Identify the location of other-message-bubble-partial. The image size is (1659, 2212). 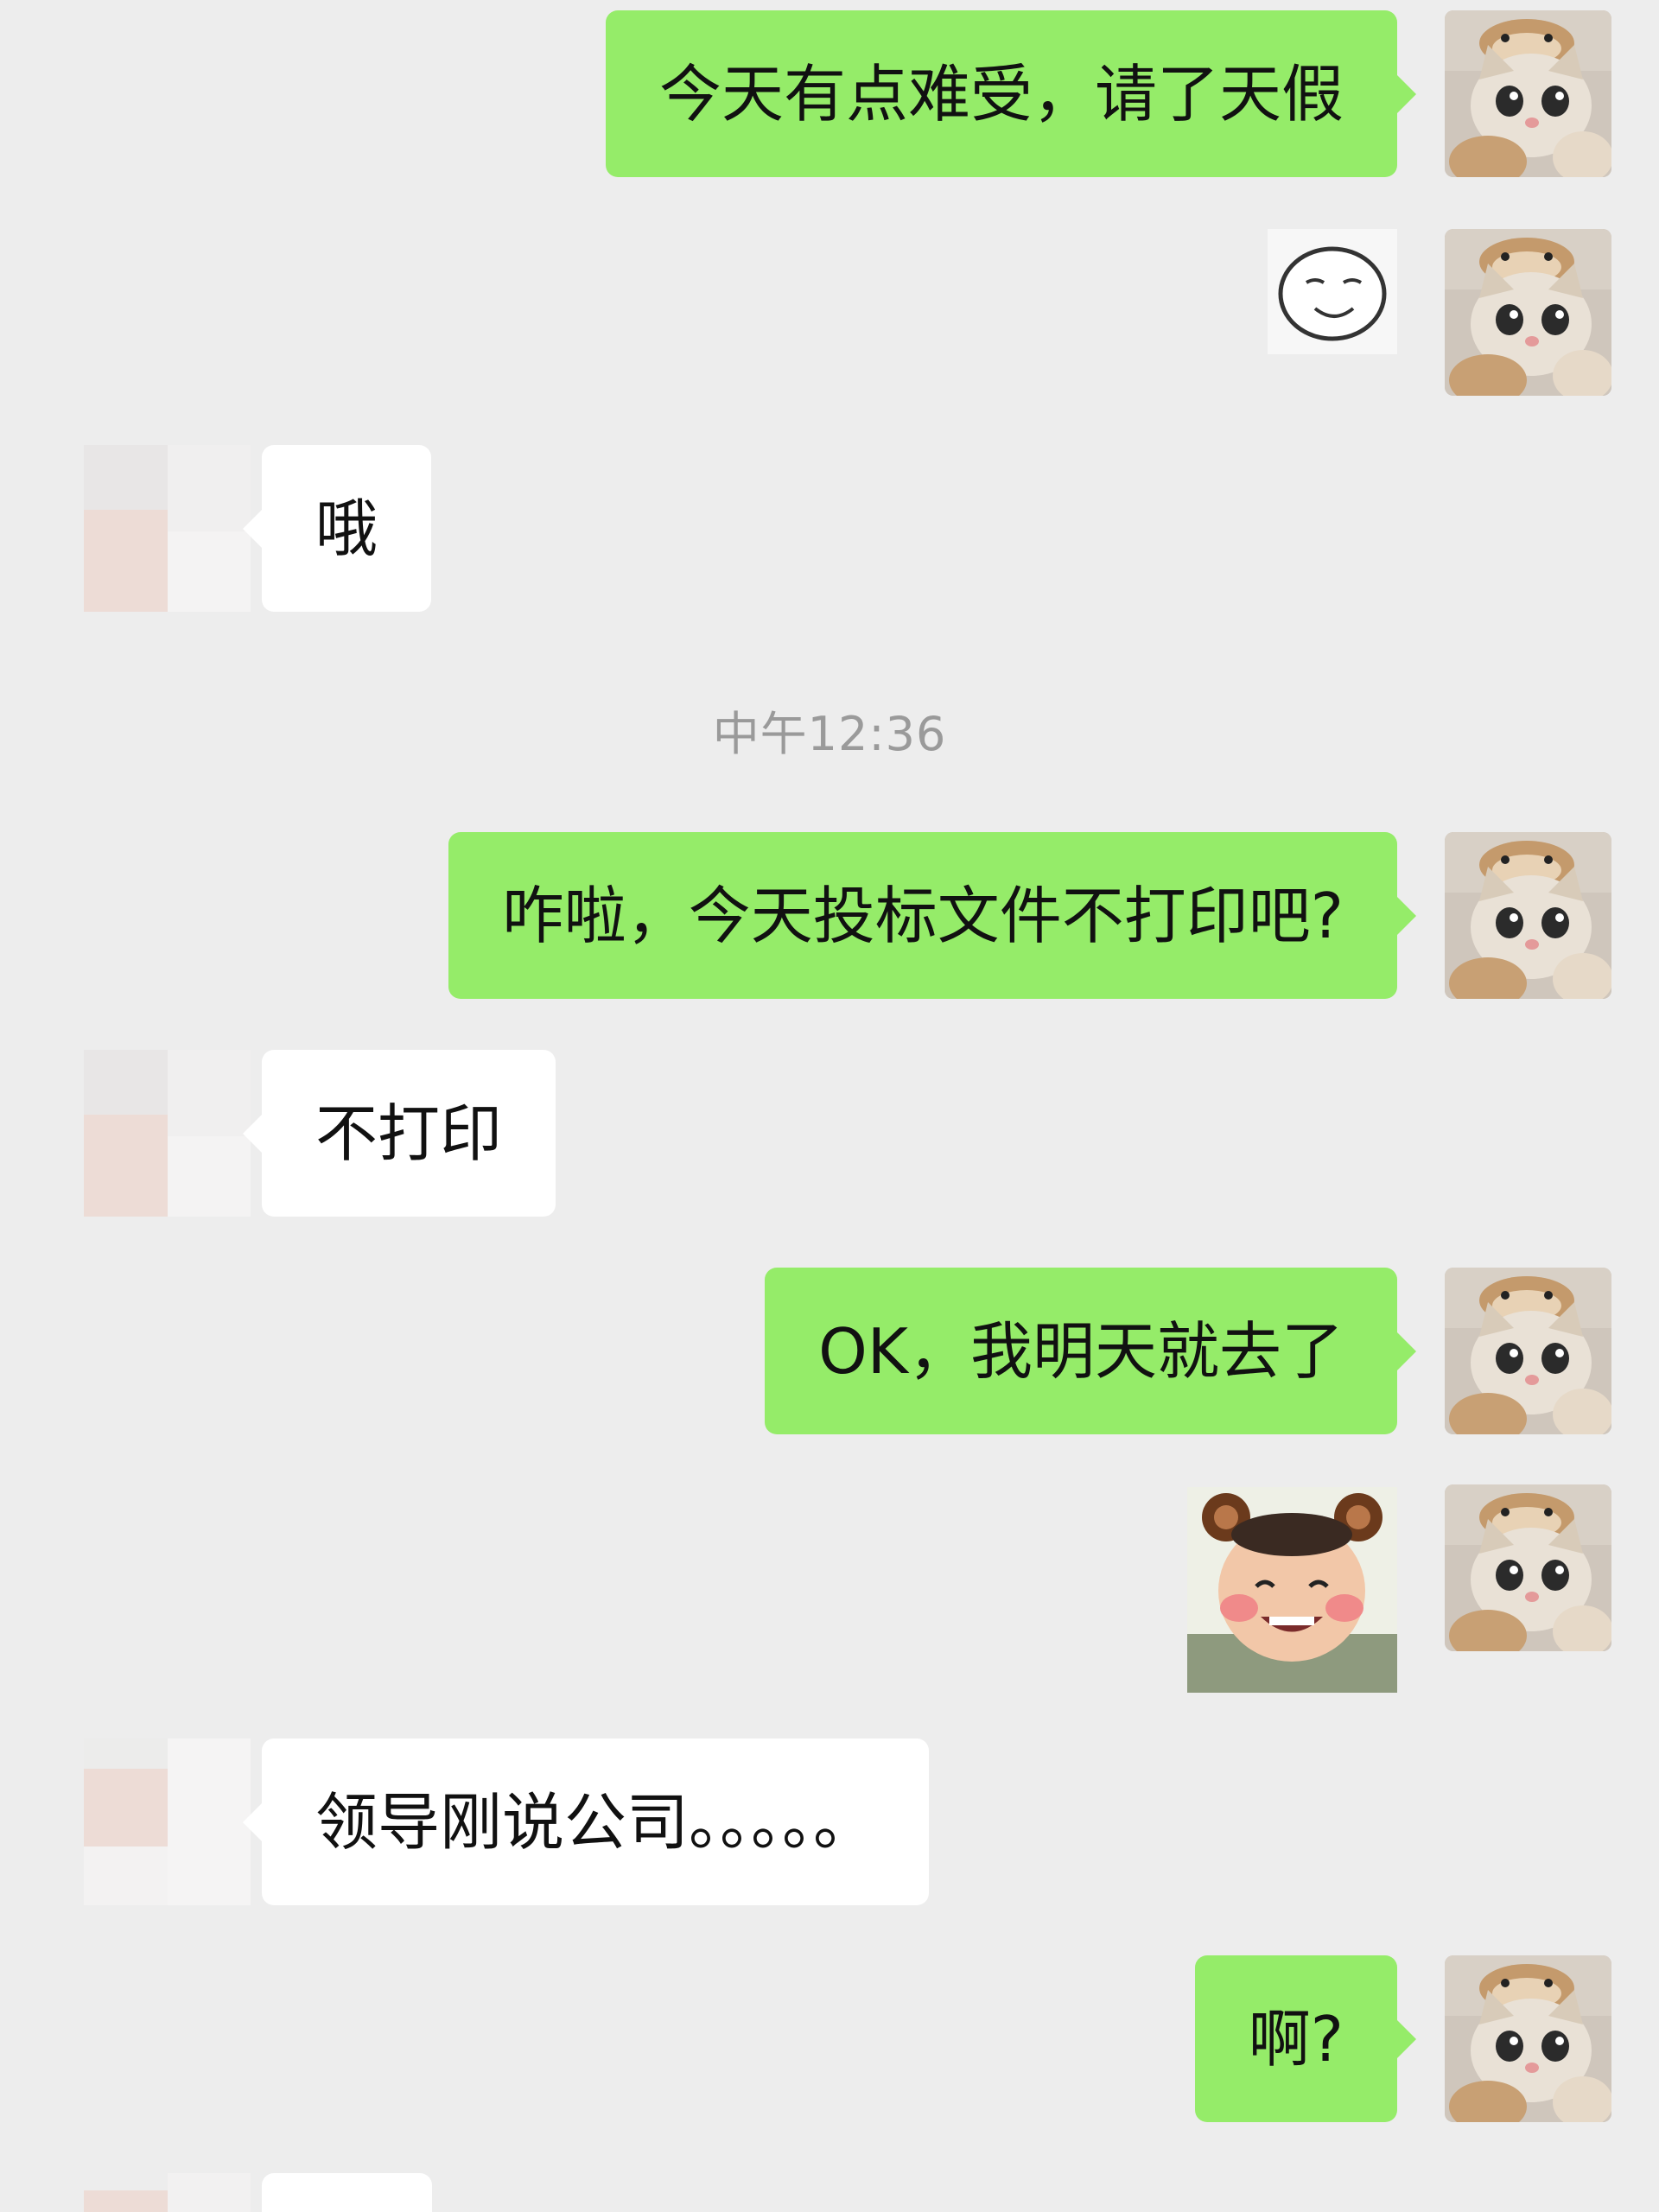
(347, 2192).